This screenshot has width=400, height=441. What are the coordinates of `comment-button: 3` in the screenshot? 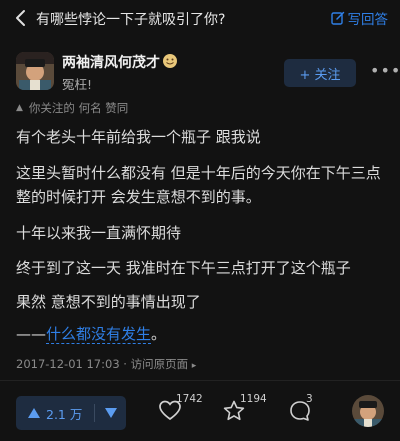 It's located at (303, 411).